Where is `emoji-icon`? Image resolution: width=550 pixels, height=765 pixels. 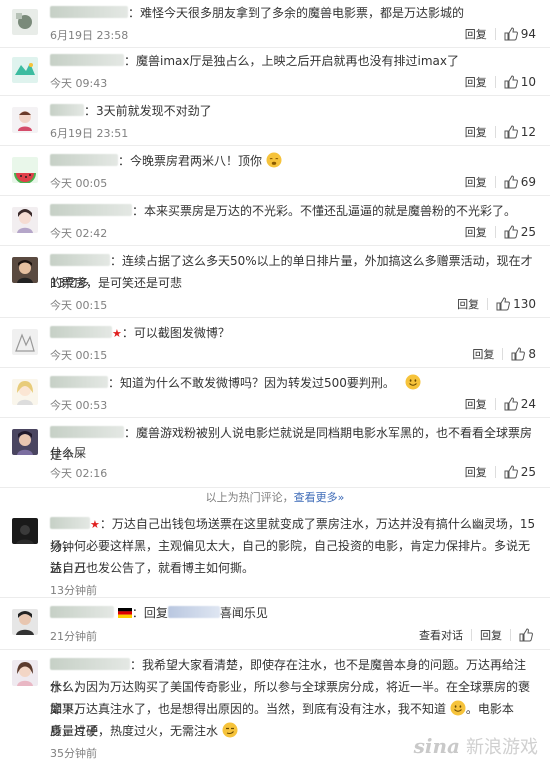 emoji-icon is located at coordinates (274, 160).